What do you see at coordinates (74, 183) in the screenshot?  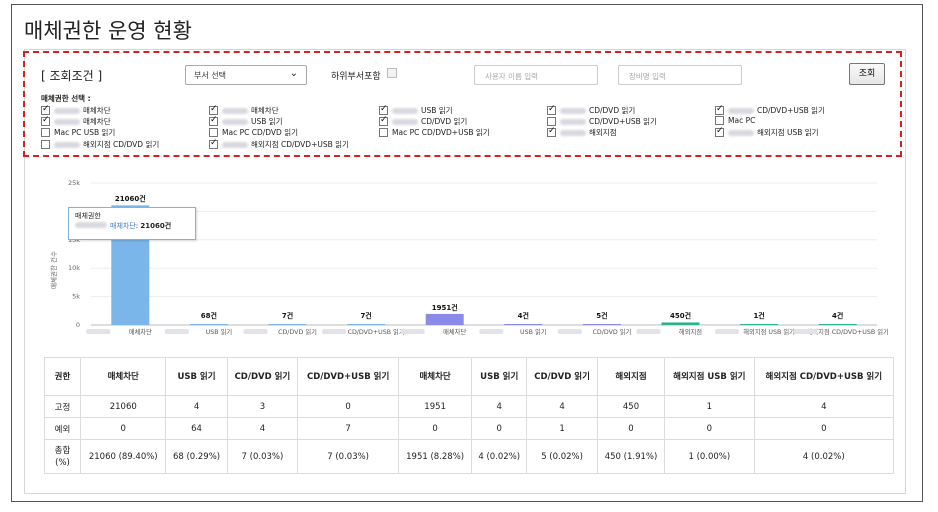 I see `y-tick-label: 25k` at bounding box center [74, 183].